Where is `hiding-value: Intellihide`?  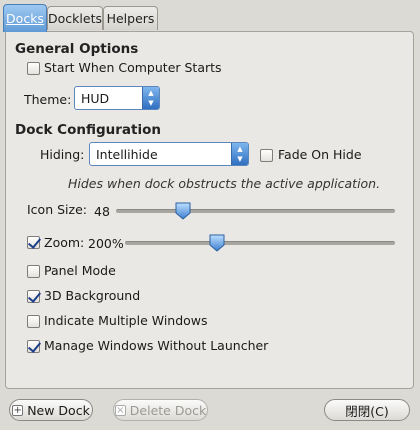
hiding-value: Intellihide is located at coordinates (127, 154).